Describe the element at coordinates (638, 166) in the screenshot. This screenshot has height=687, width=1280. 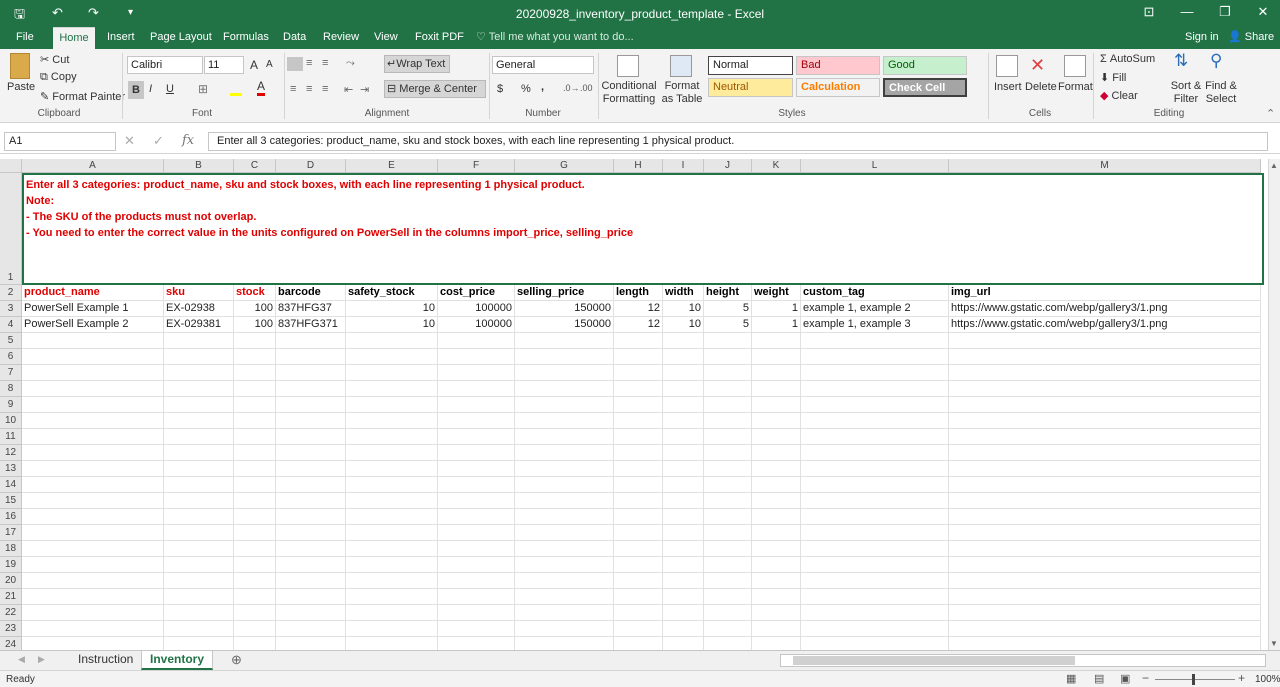
I see `column-header-h: H` at that location.